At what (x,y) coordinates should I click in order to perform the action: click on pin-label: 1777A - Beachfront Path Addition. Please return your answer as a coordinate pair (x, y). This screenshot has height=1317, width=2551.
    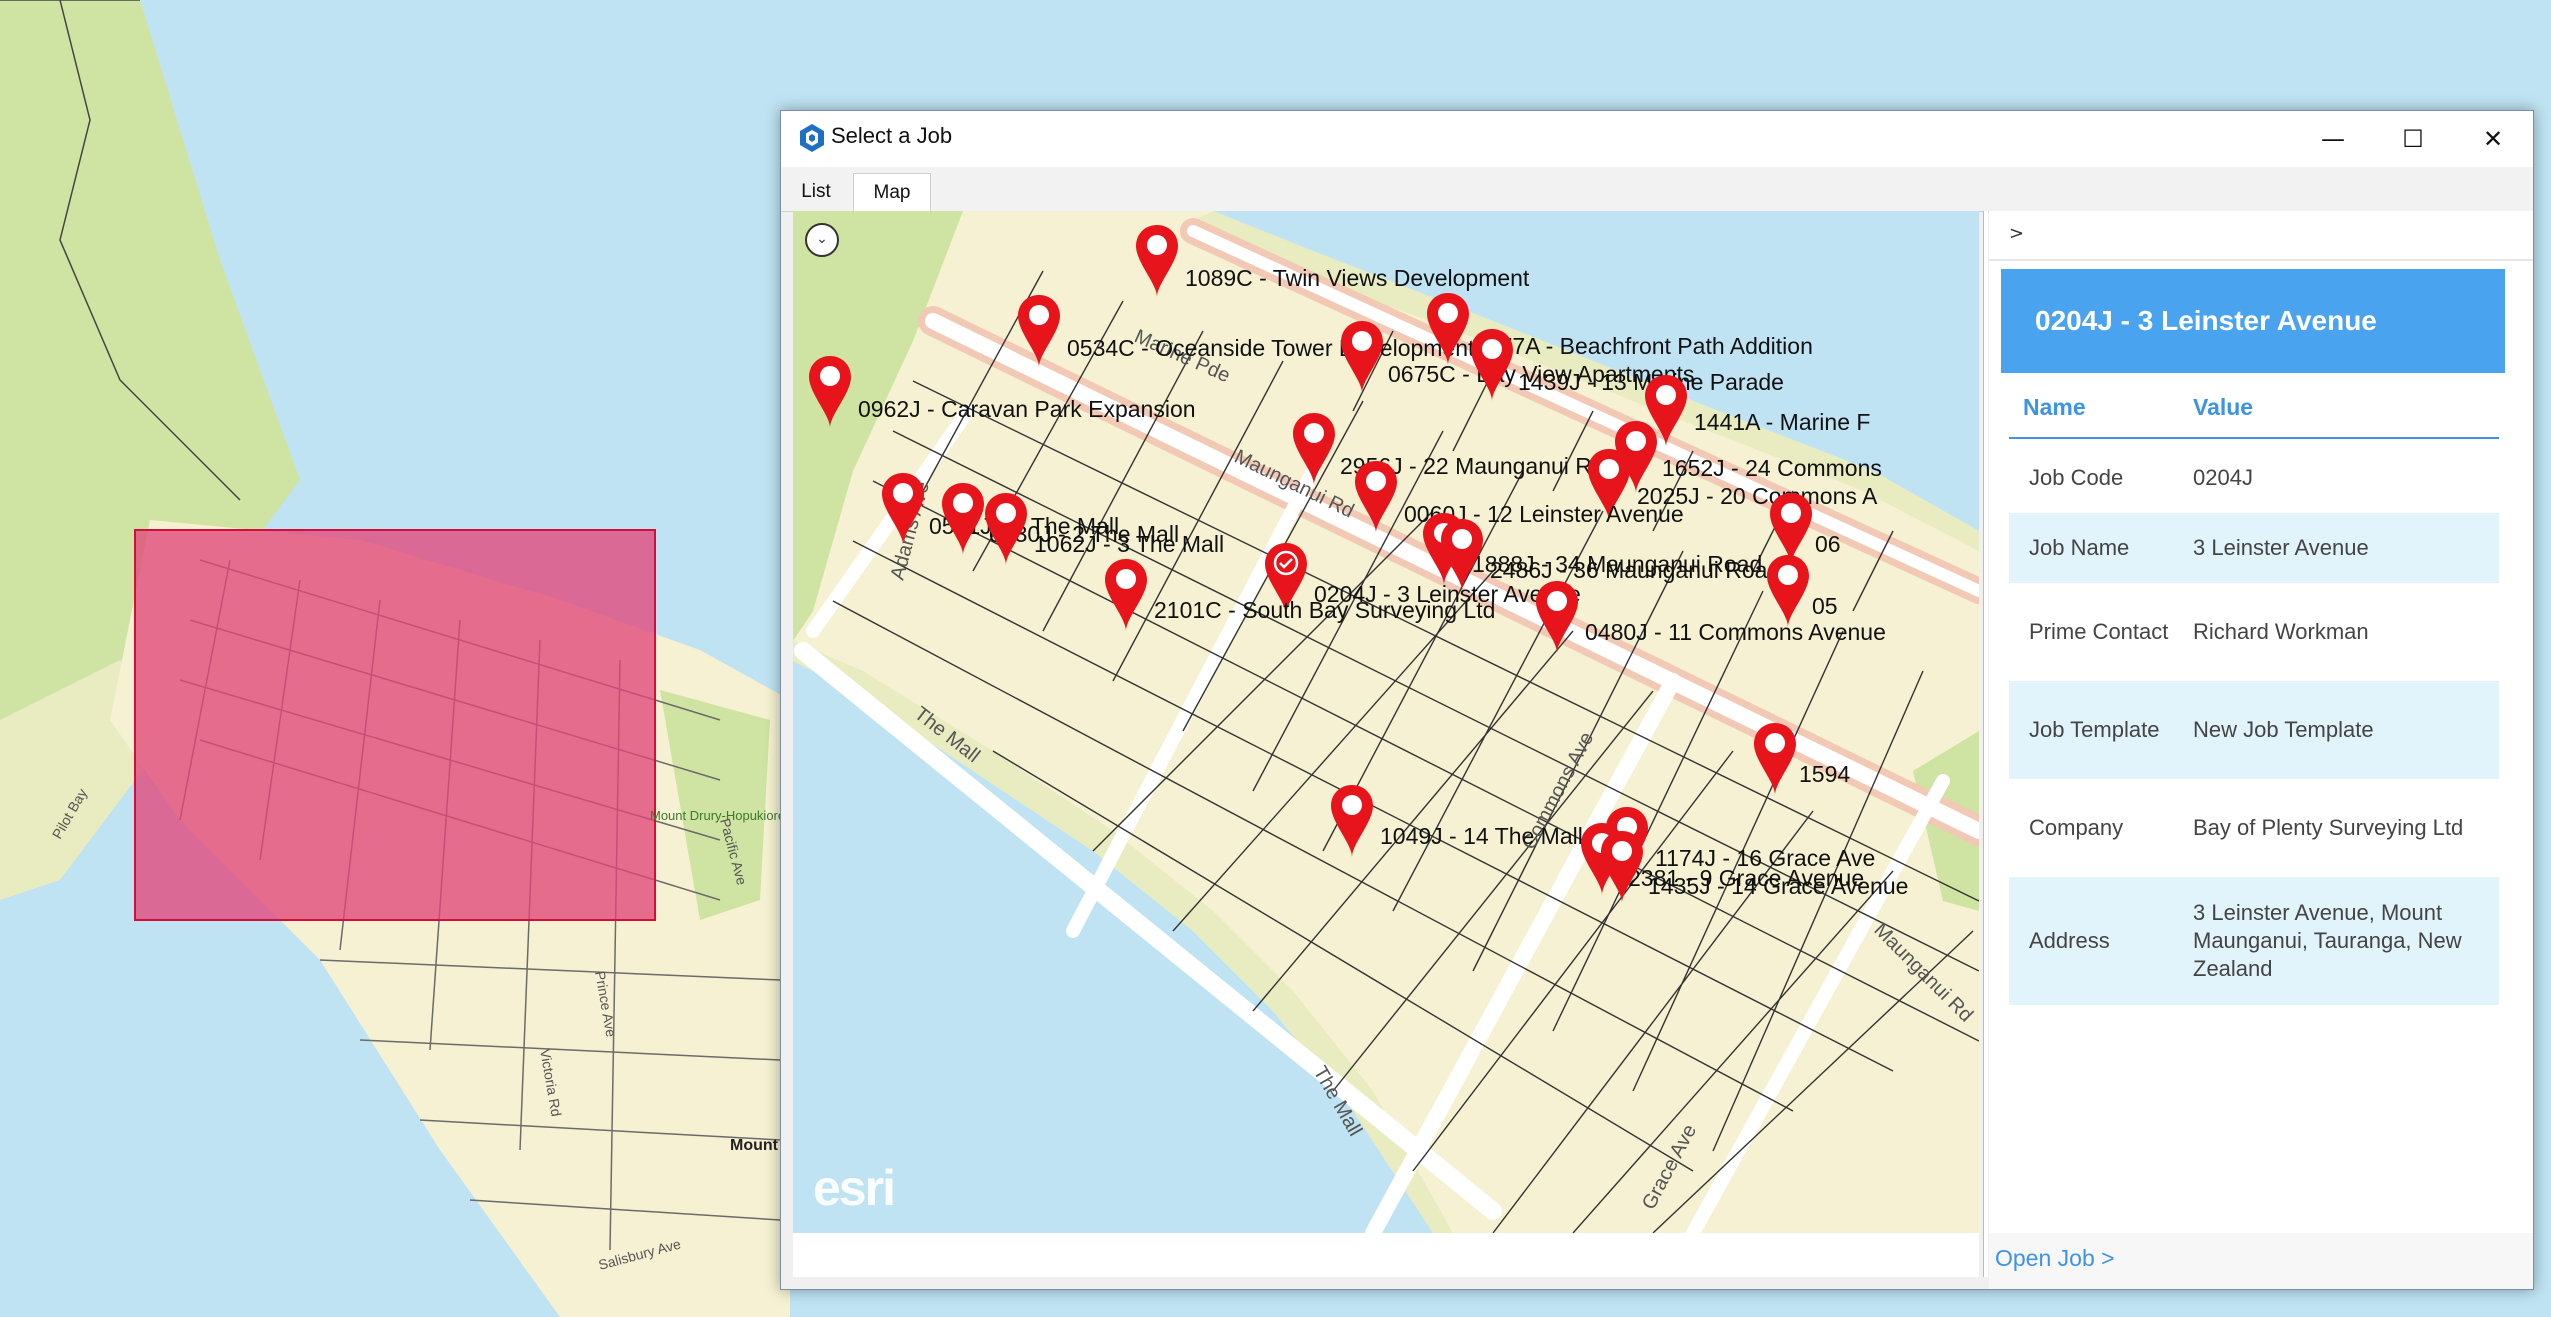
    Looking at the image, I should click on (1643, 346).